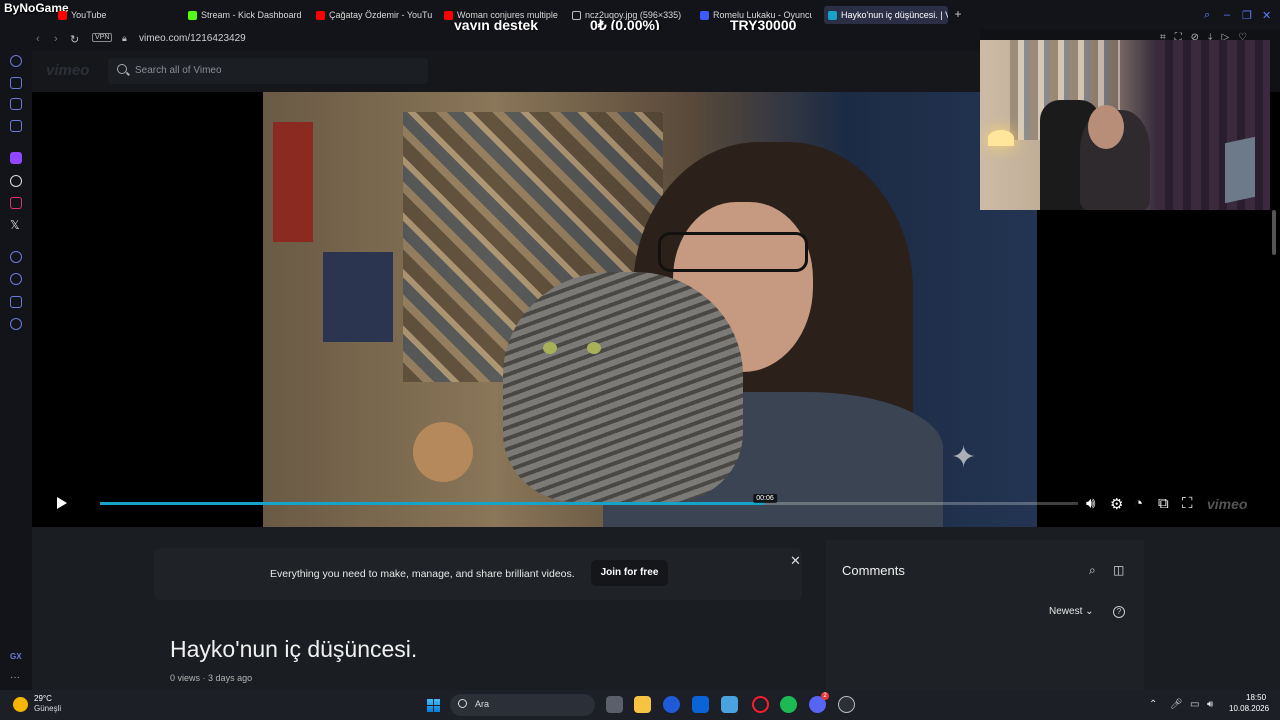 The height and width of the screenshot is (720, 1280). I want to click on speed-icon: ◔, so click(1138, 503).